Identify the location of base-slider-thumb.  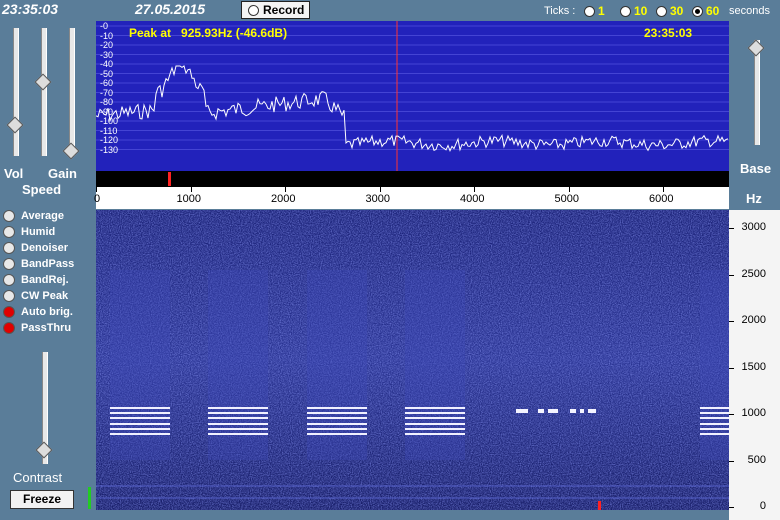
(756, 48).